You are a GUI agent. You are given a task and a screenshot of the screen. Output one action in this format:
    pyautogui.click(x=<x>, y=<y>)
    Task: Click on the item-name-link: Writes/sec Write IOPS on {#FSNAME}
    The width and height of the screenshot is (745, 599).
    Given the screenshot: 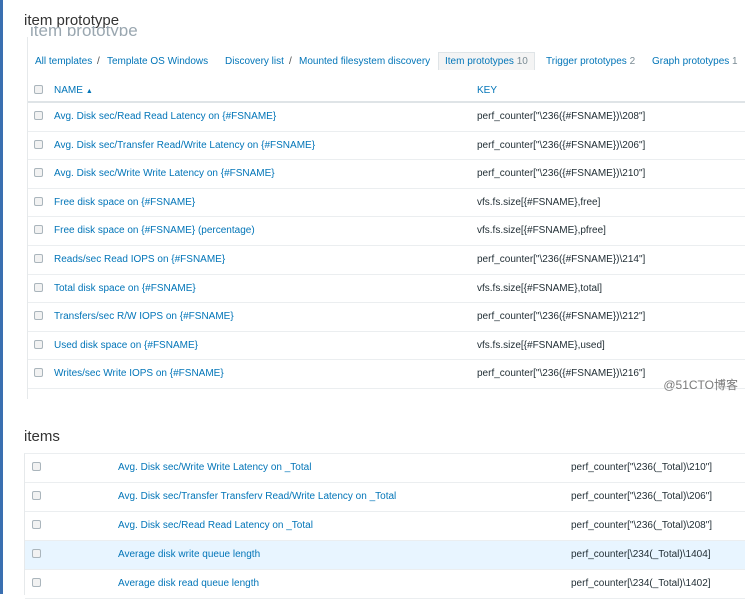 What is the action you would take?
    pyautogui.click(x=139, y=373)
    